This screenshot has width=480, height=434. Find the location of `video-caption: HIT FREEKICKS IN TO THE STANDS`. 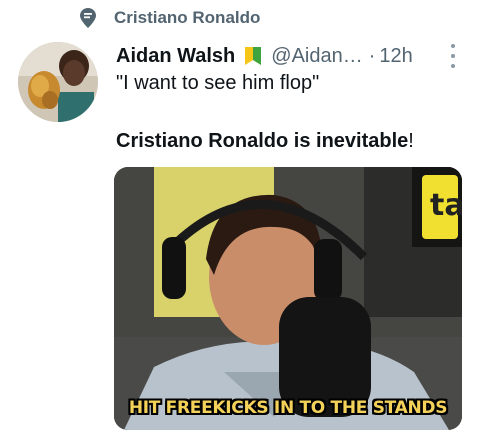

video-caption: HIT FREEKICKS IN TO THE STANDS is located at coordinates (288, 408).